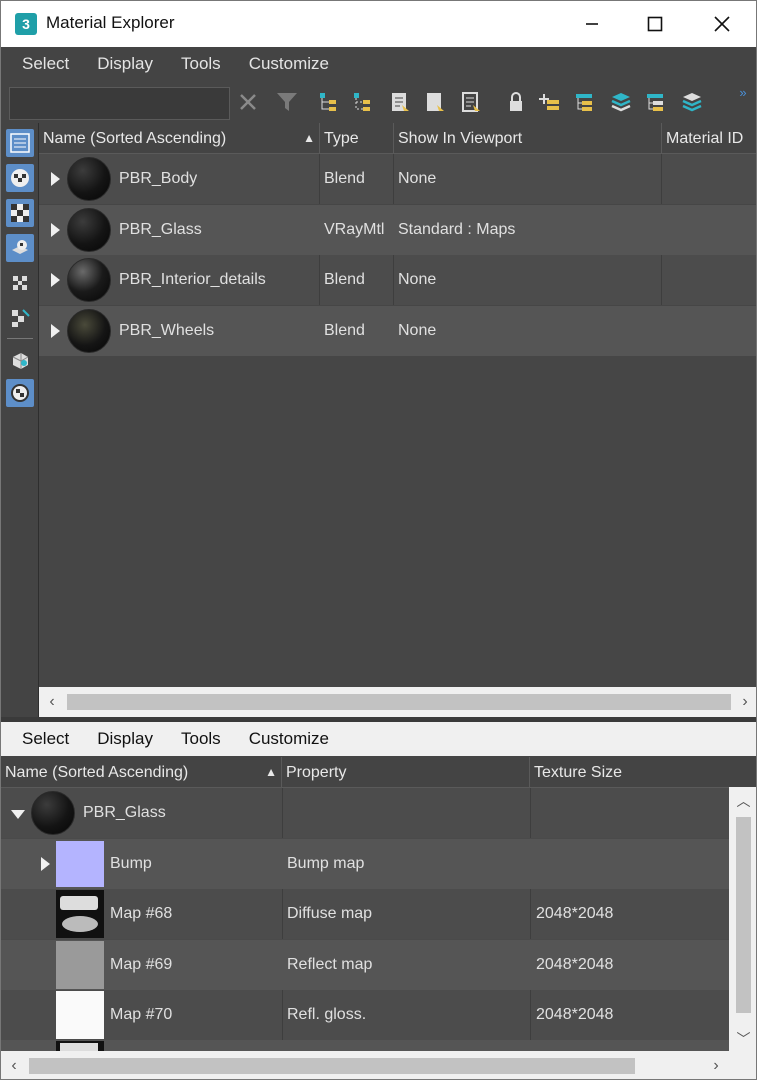  What do you see at coordinates (141, 1014) in the screenshot?
I see `map-name: Map #70` at bounding box center [141, 1014].